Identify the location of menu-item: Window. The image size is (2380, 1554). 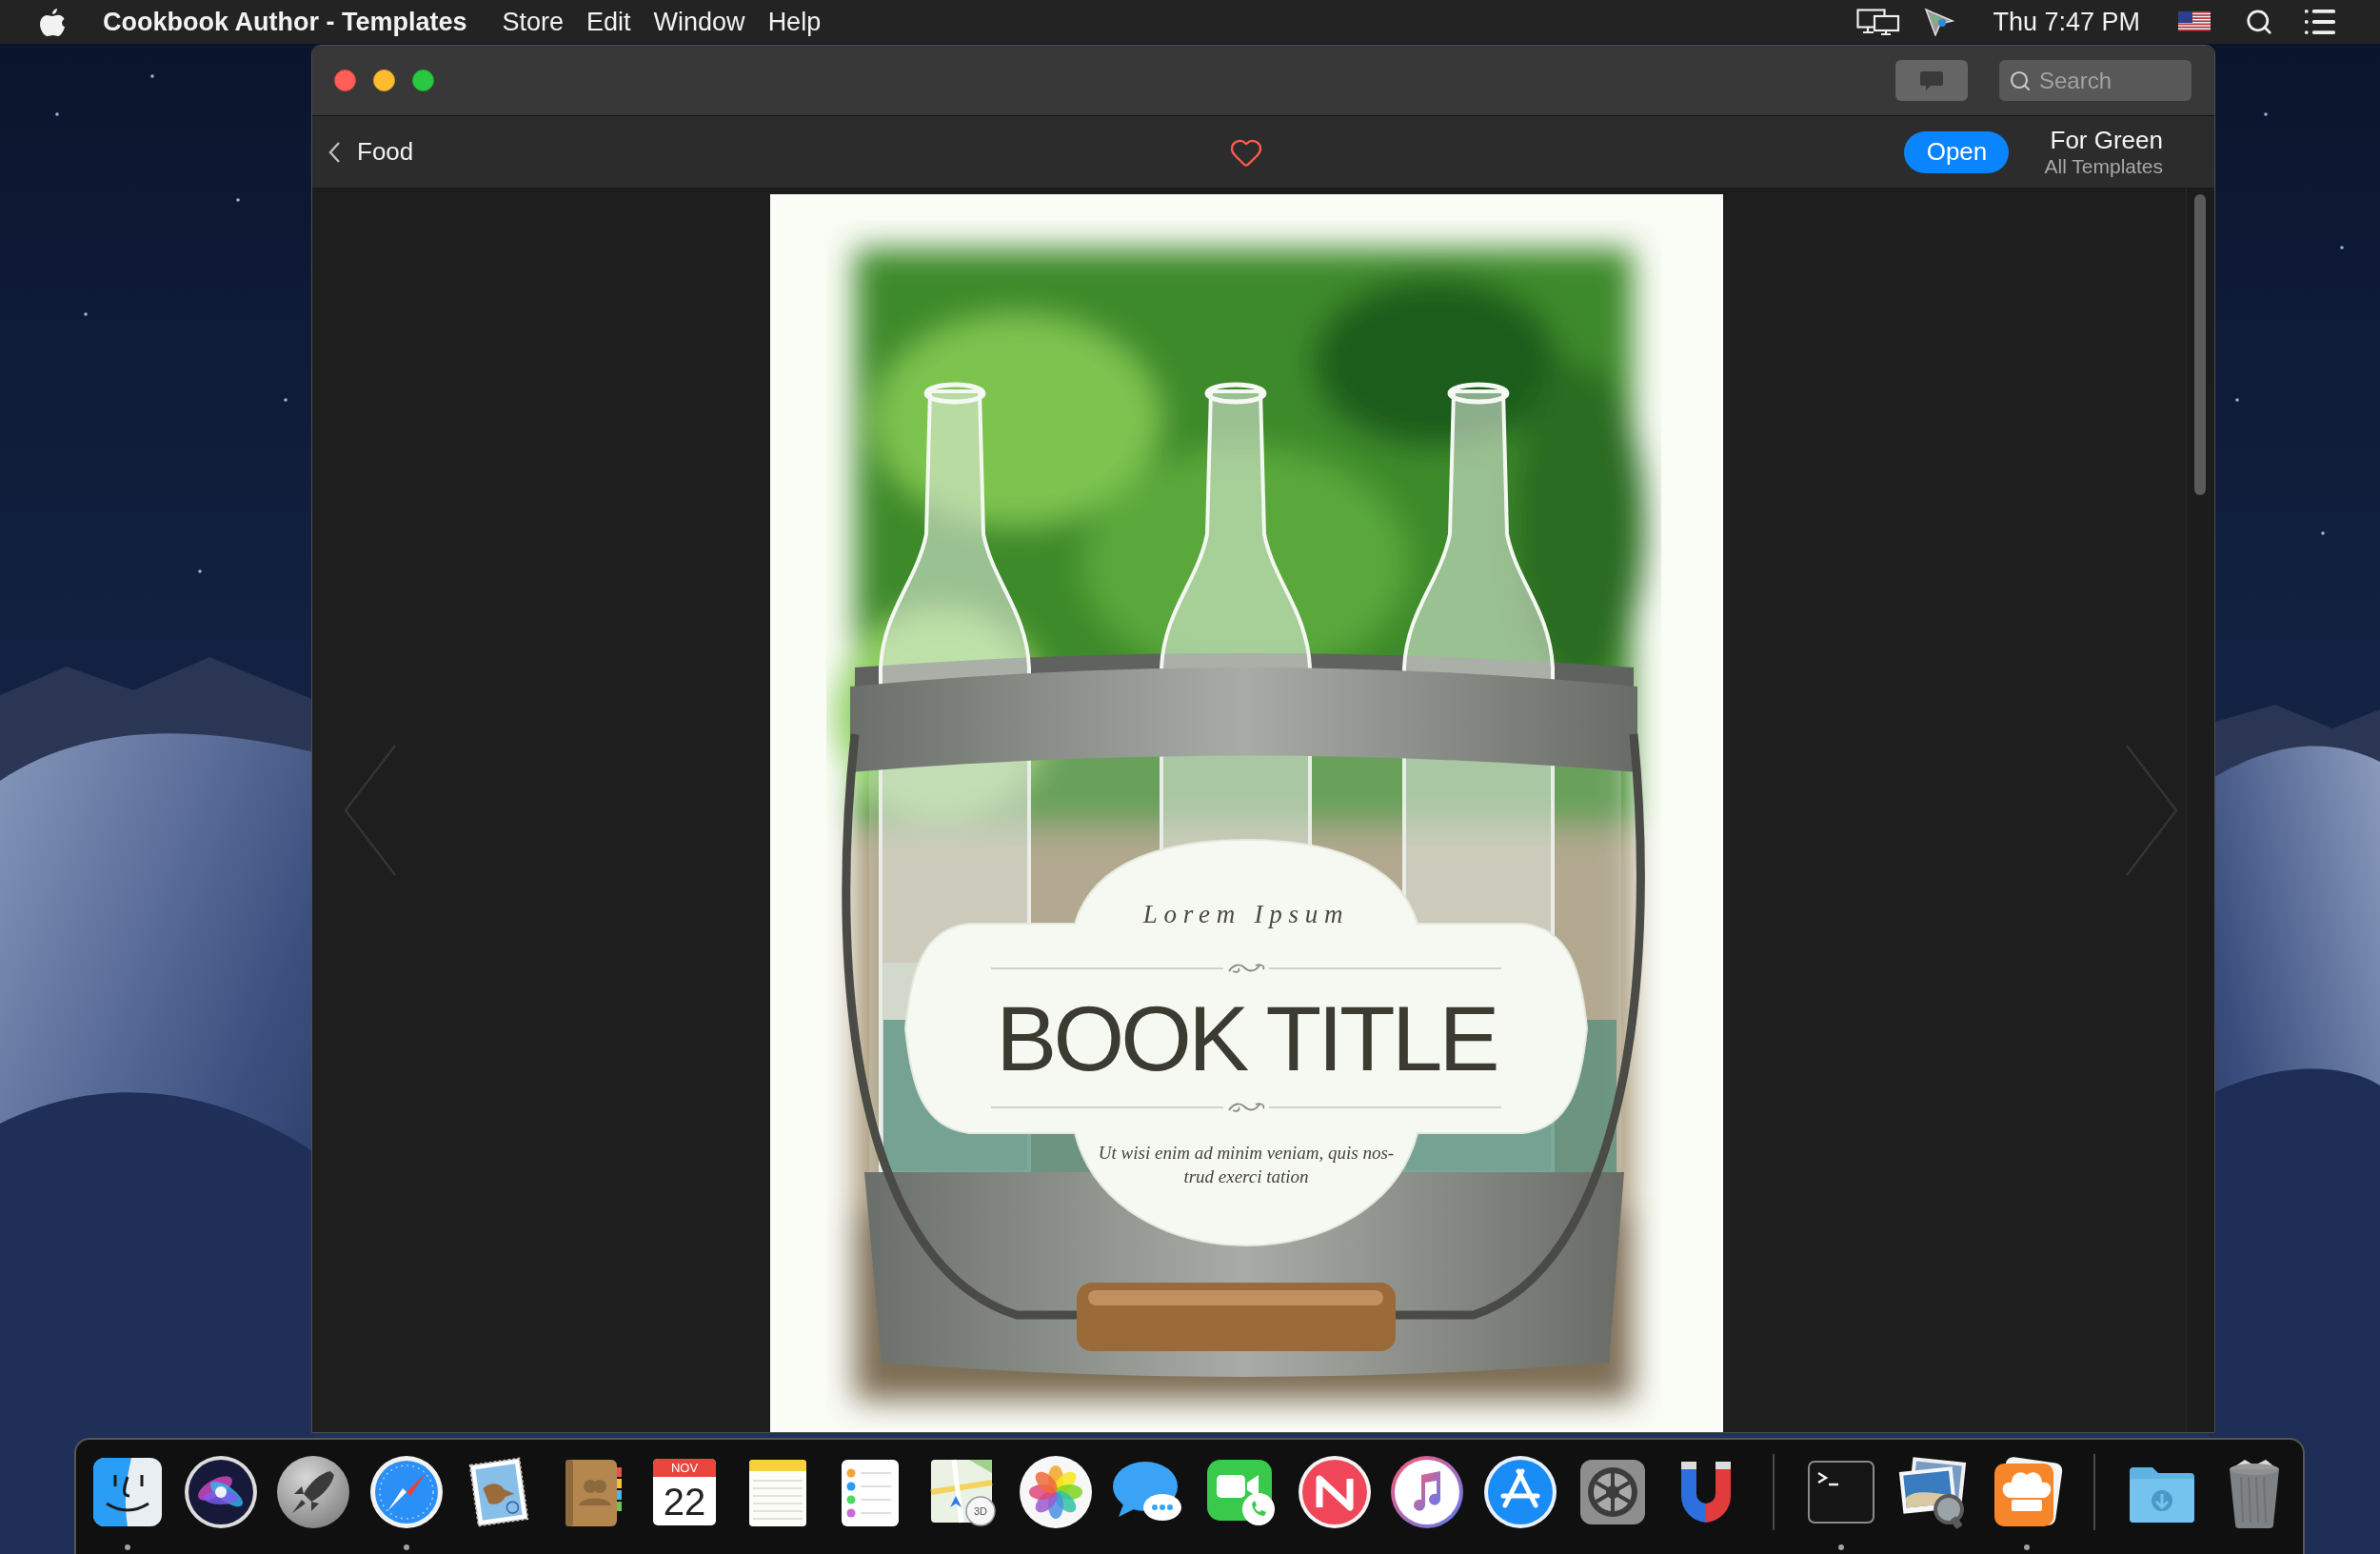
(699, 22).